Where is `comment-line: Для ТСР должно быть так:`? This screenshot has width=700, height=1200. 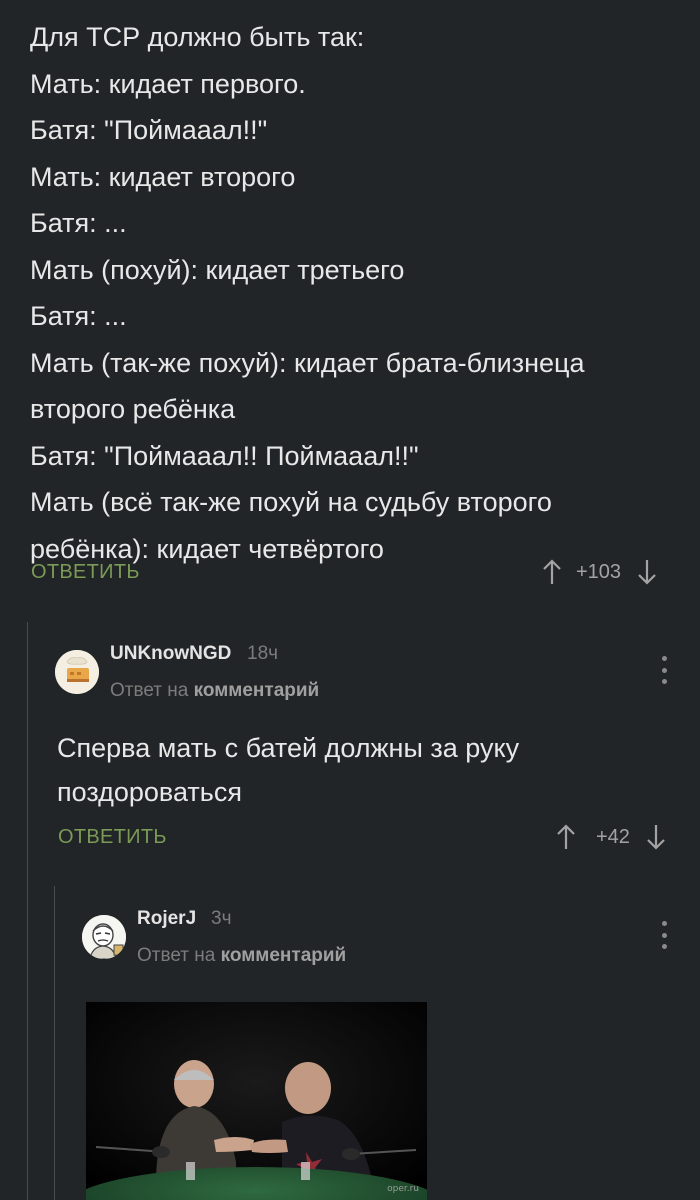
comment-line: Для ТСР должно быть так: is located at coordinates (197, 37).